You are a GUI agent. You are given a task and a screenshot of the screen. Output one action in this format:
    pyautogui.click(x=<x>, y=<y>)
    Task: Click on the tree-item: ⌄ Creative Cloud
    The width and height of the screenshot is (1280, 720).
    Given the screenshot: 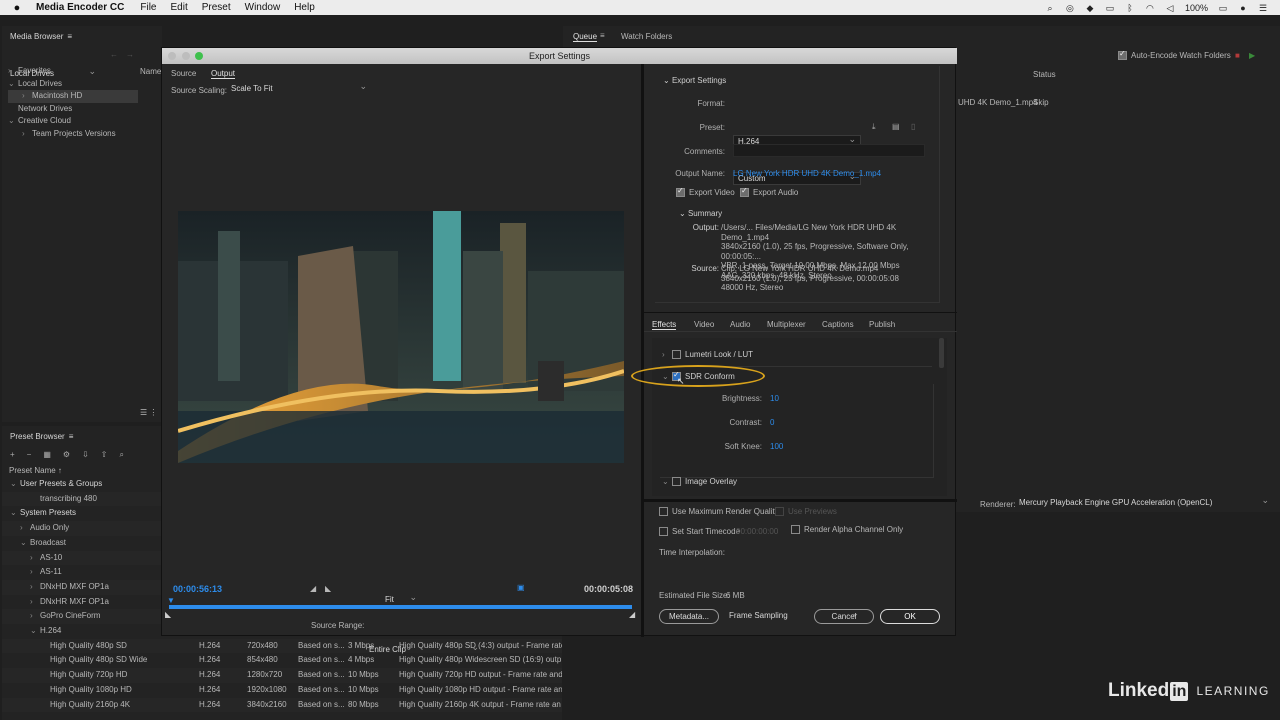 What is the action you would take?
    pyautogui.click(x=73, y=121)
    